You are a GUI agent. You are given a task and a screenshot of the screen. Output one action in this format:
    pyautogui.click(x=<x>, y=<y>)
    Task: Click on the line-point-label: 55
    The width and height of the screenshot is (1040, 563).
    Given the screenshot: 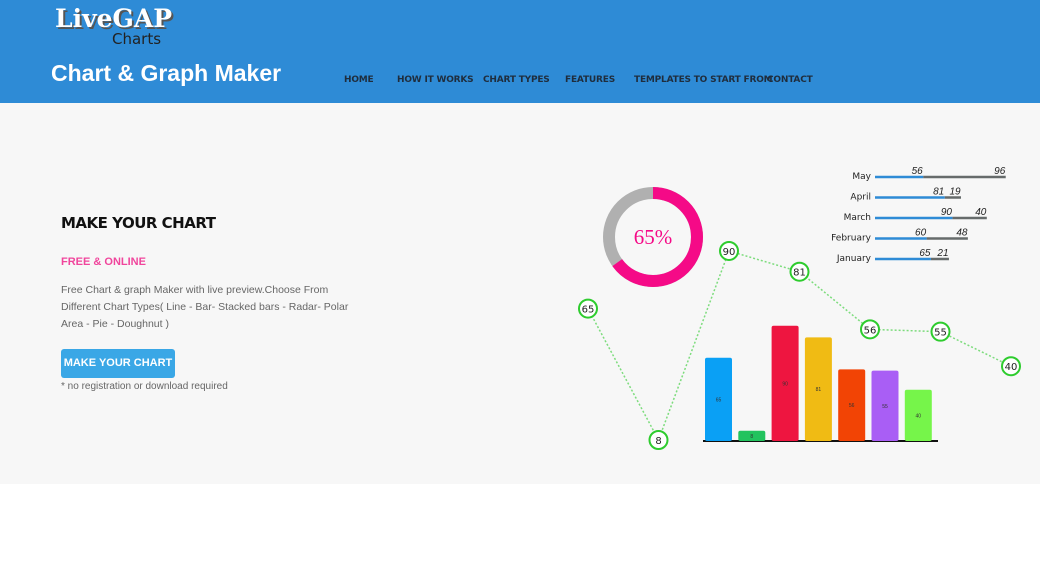 What is the action you would take?
    pyautogui.click(x=940, y=333)
    